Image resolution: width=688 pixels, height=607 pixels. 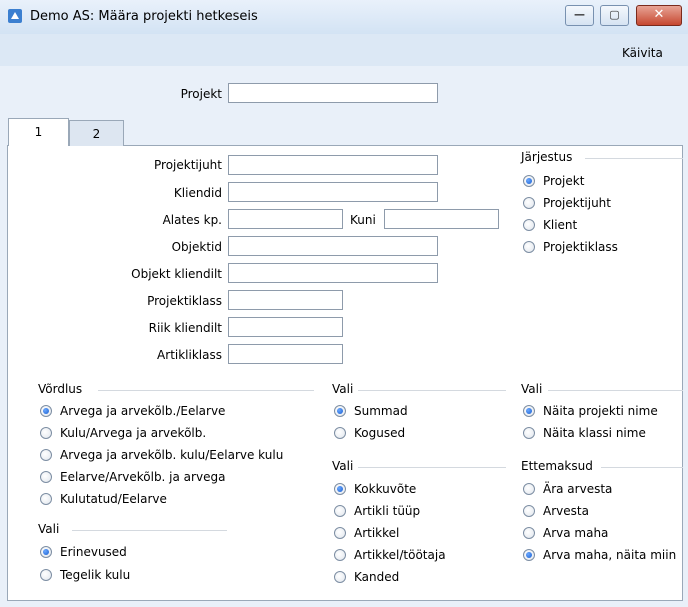 I want to click on vordlus-group-title: Võrdlus, so click(x=60, y=389).